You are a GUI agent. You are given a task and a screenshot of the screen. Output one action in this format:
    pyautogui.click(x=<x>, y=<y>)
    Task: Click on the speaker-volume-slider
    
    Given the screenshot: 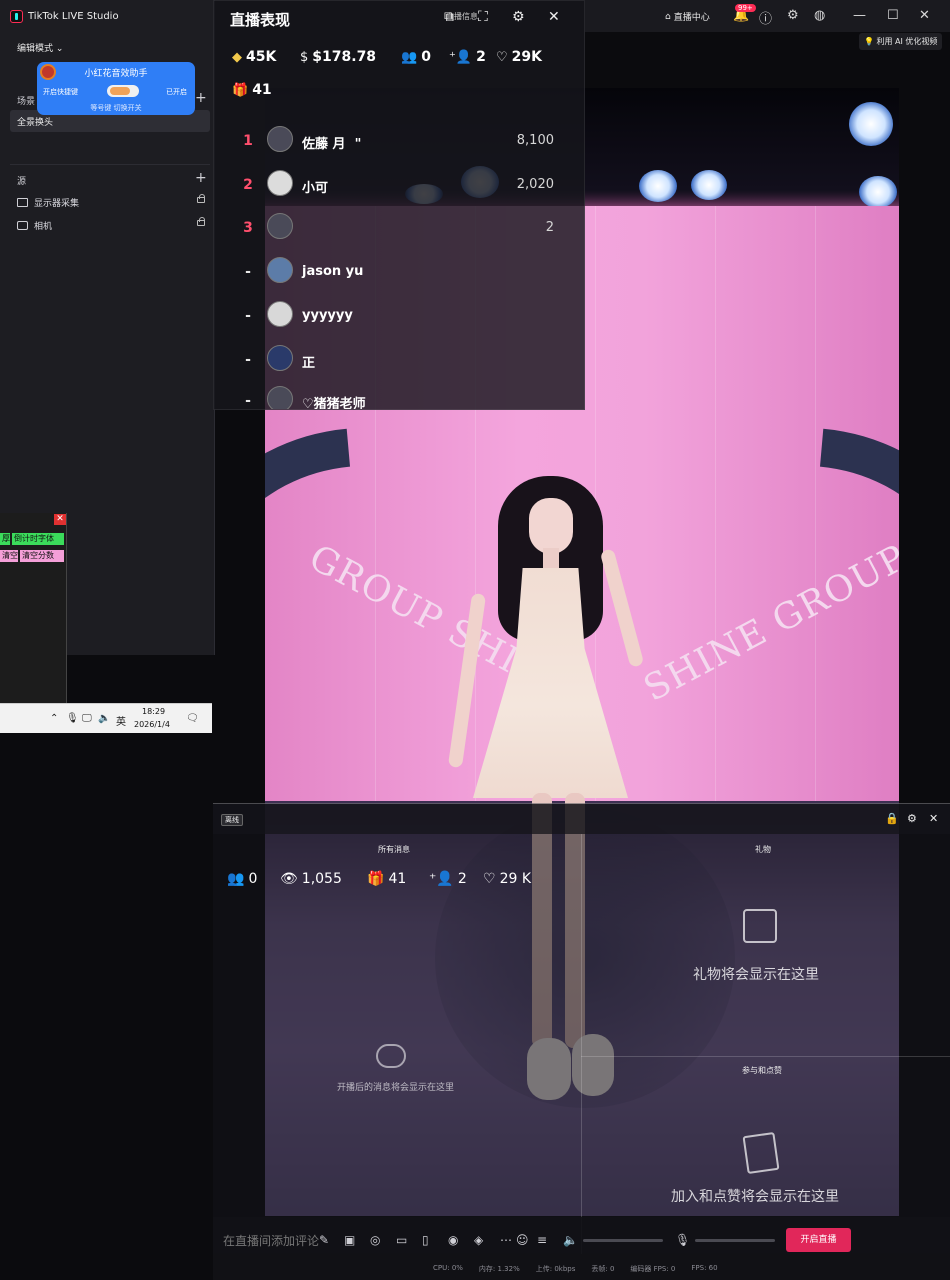 What is the action you would take?
    pyautogui.click(x=623, y=1240)
    